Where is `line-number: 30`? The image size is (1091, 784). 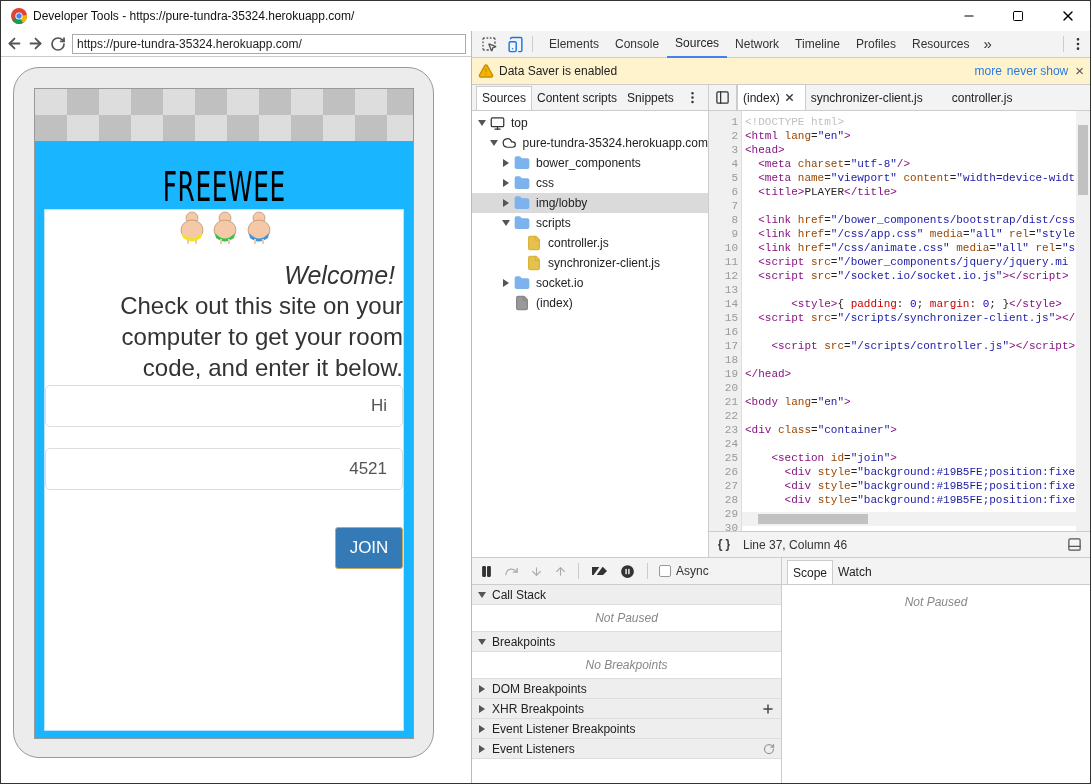 line-number: 30 is located at coordinates (731, 526).